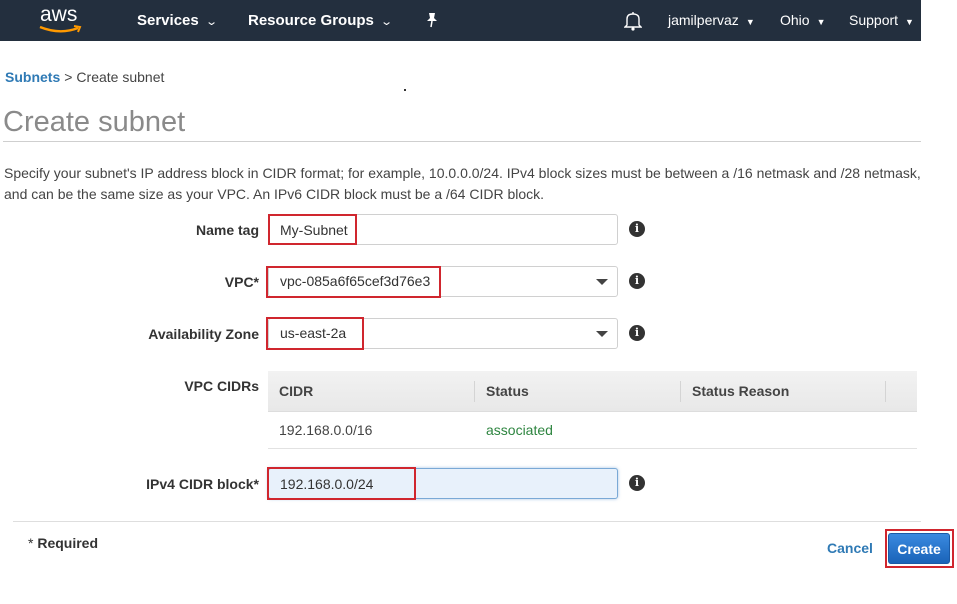 The width and height of the screenshot is (957, 604). Describe the element at coordinates (313, 333) in the screenshot. I see `availability-zone-value: us-east-2a` at that location.